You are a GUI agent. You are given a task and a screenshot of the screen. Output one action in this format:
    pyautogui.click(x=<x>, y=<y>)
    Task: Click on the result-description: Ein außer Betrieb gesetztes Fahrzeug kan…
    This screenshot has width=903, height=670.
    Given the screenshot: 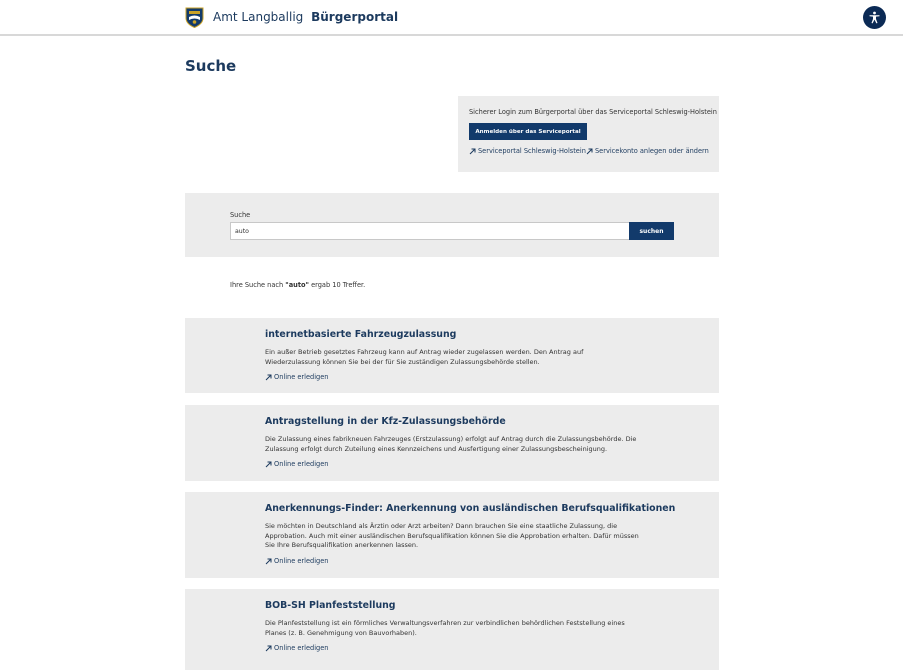 What is the action you would take?
    pyautogui.click(x=424, y=357)
    